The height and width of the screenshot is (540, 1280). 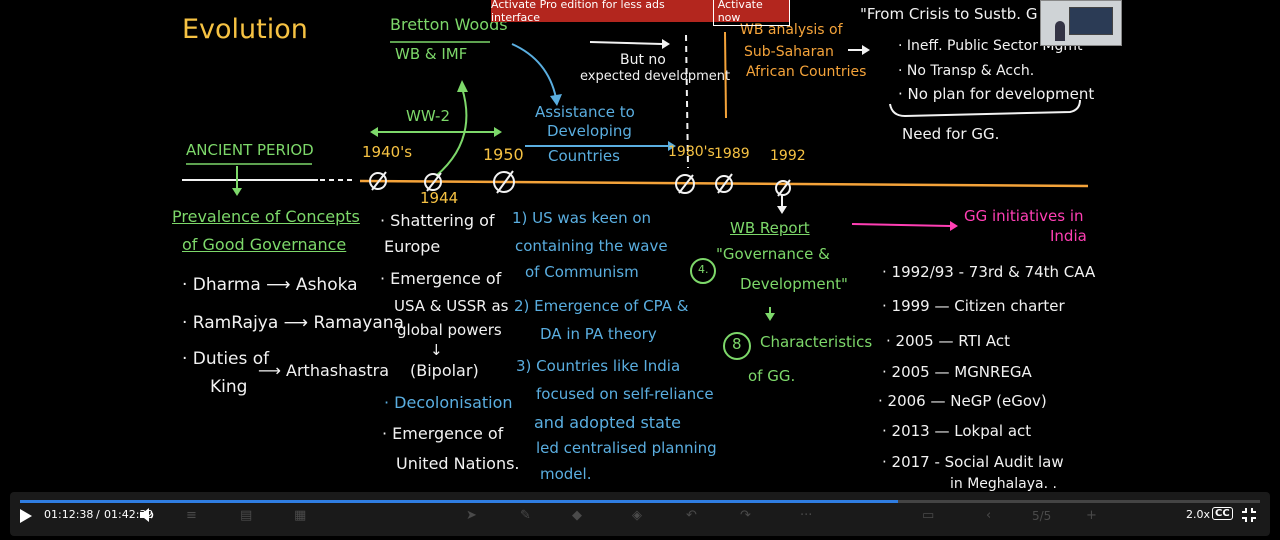 I want to click on bretton-sub: WB & IMF, so click(x=431, y=54).